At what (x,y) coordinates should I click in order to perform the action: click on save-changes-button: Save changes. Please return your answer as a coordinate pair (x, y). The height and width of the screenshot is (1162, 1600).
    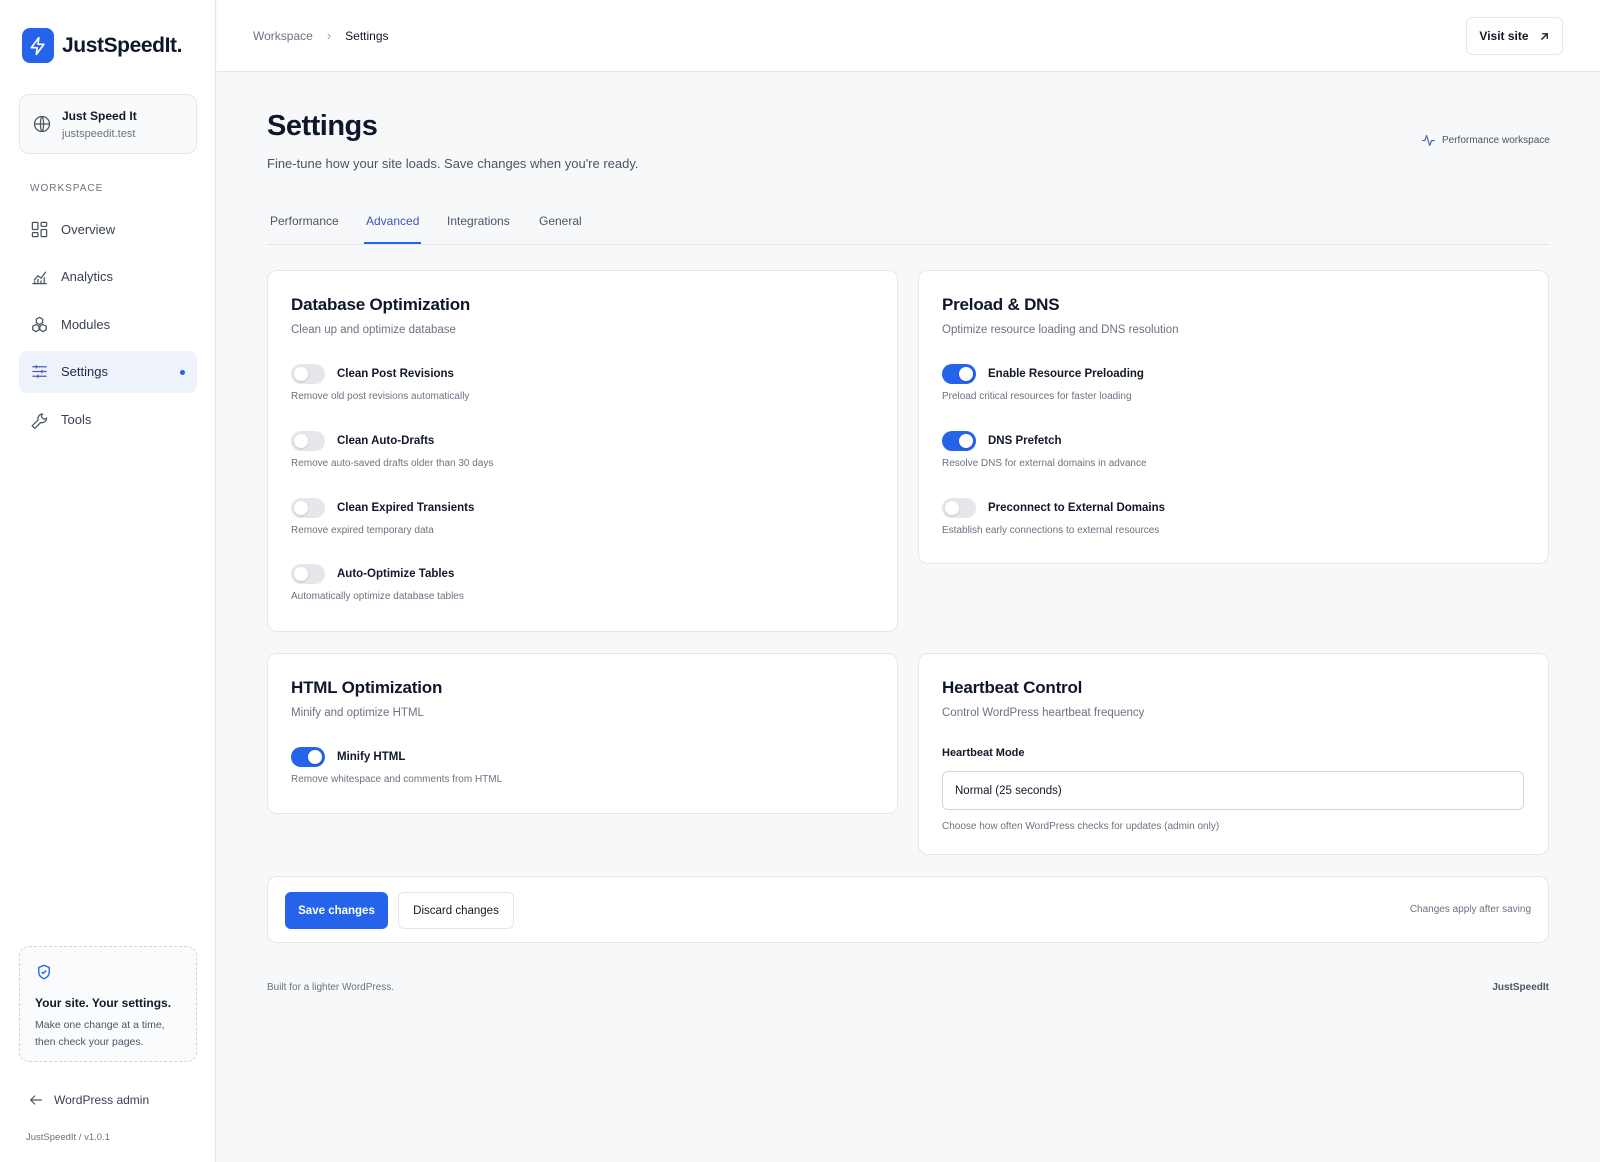
    Looking at the image, I should click on (336, 910).